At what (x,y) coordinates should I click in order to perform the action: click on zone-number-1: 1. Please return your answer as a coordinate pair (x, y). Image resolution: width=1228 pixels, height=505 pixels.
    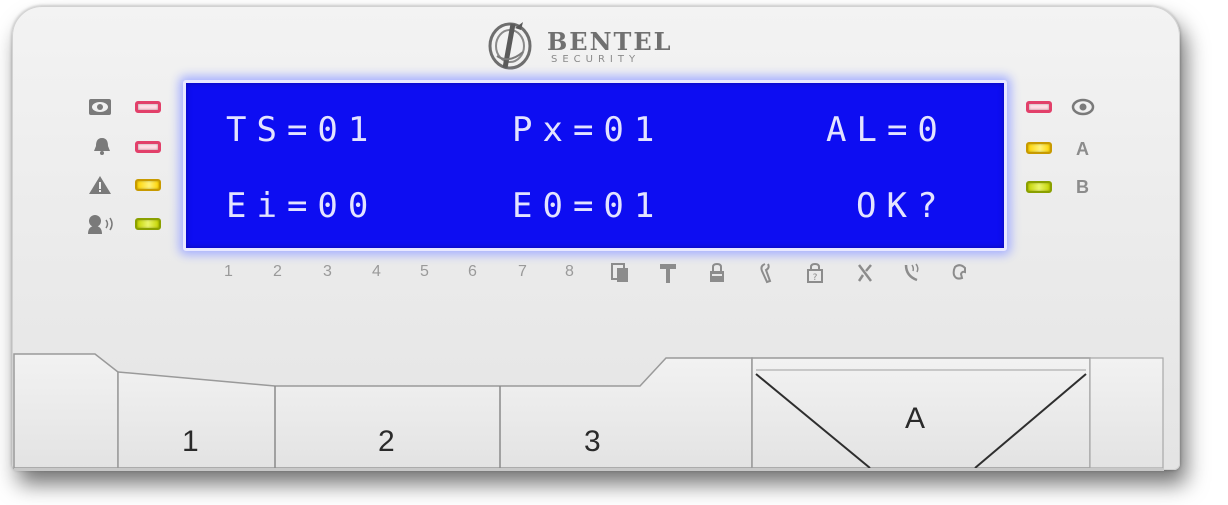
    Looking at the image, I should click on (228, 271).